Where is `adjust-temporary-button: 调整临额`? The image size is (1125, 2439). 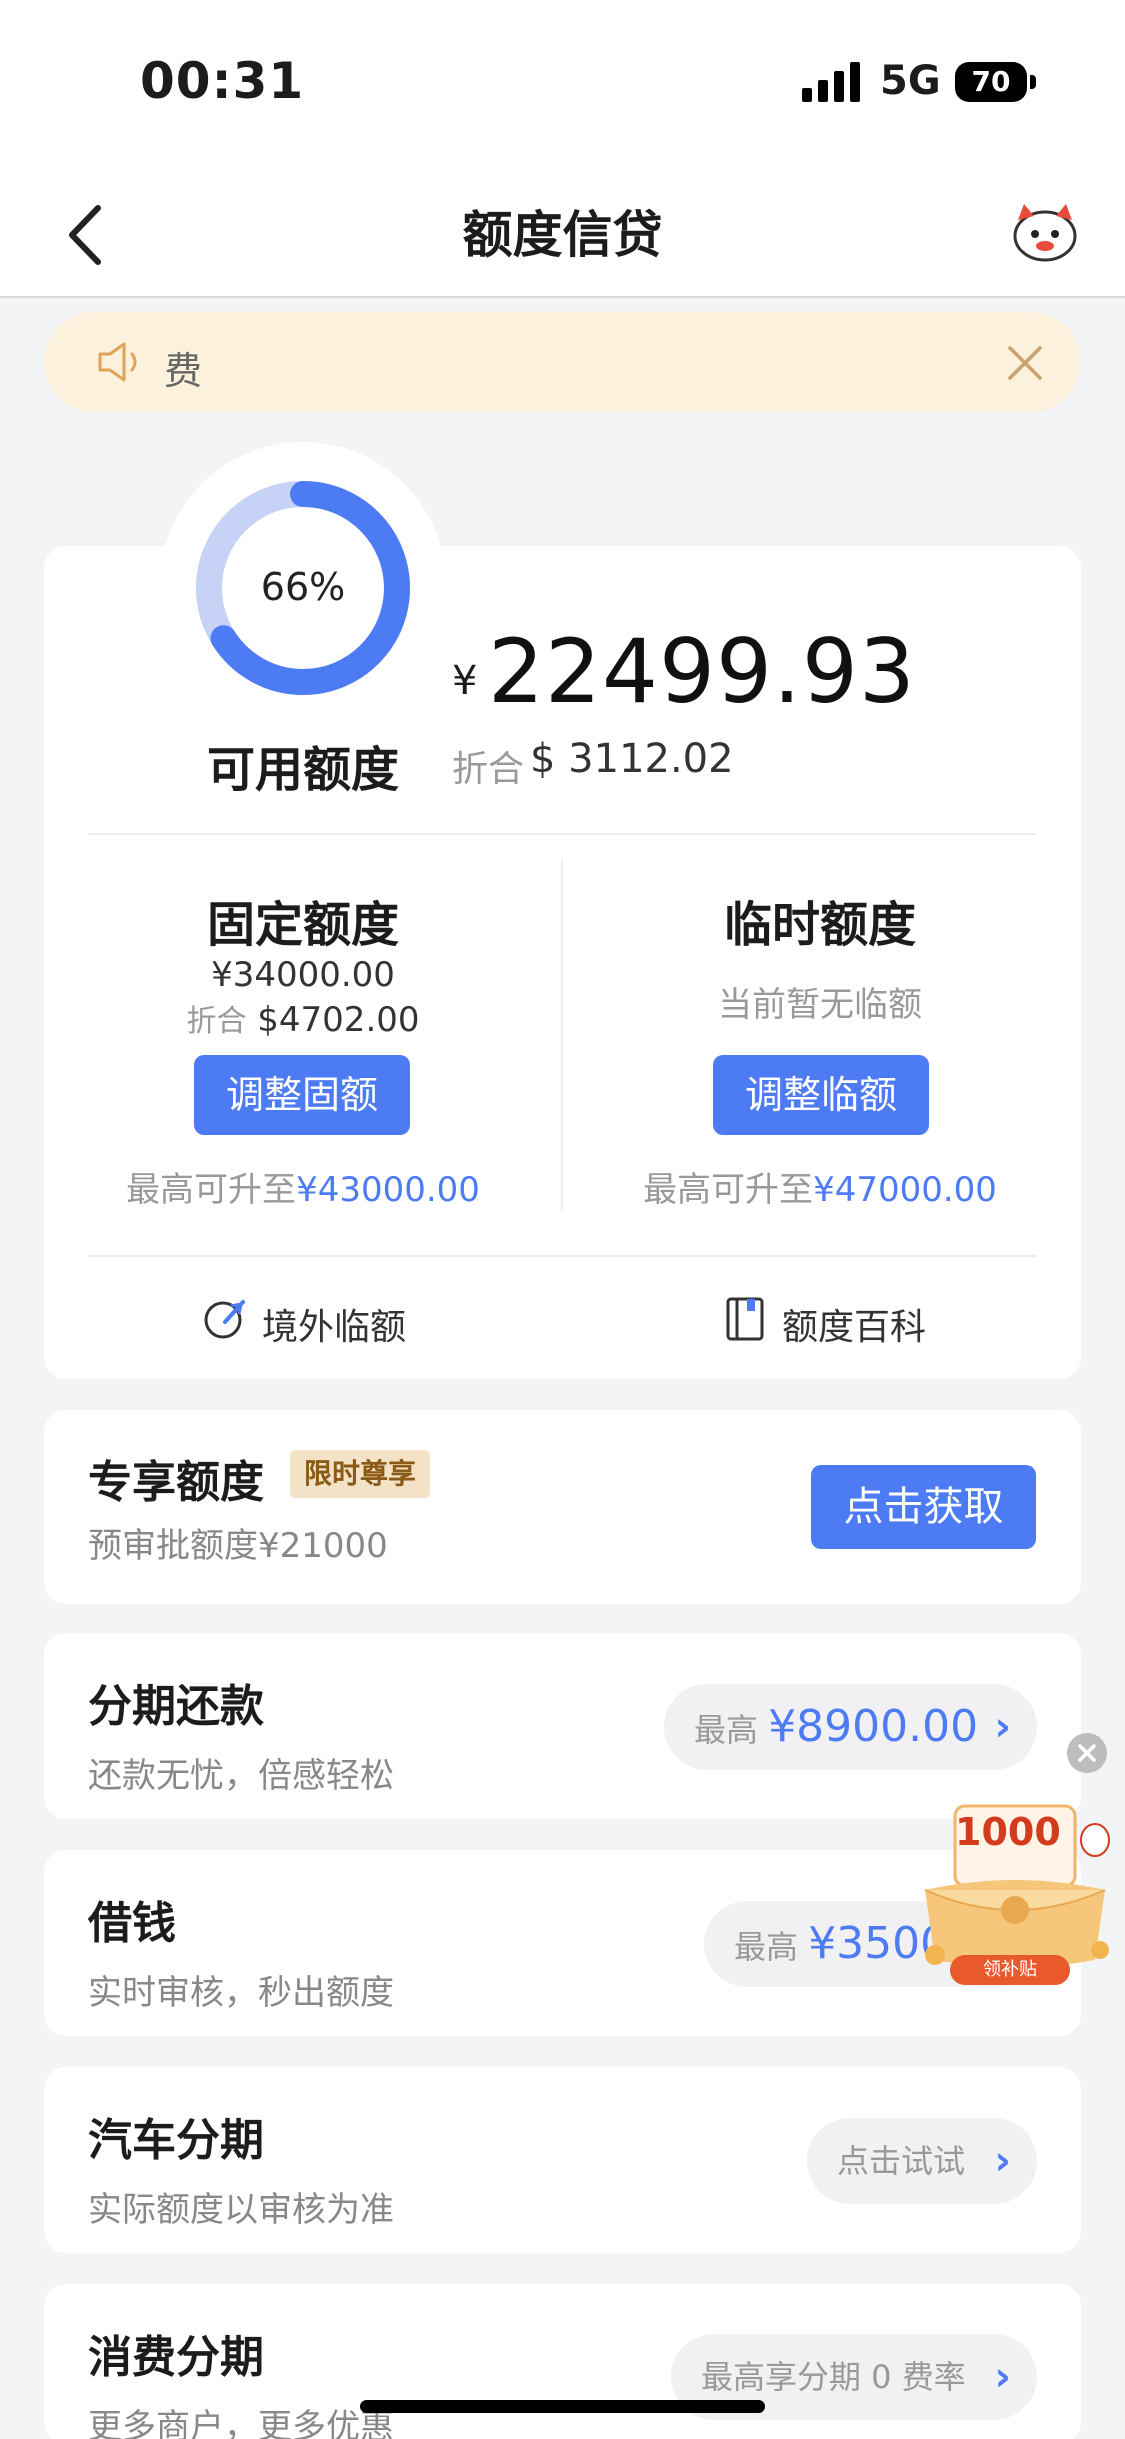 adjust-temporary-button: 调整临额 is located at coordinates (821, 1095).